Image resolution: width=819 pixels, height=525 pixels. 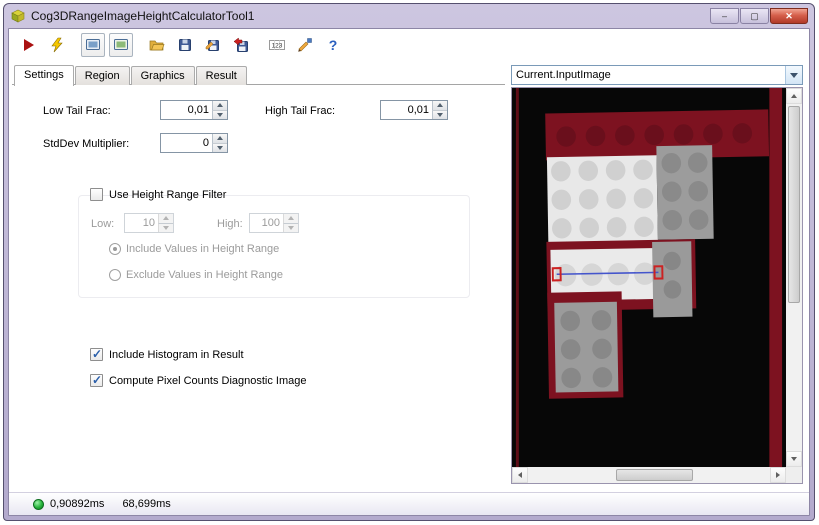 I want to click on run-icon, so click(x=29, y=45).